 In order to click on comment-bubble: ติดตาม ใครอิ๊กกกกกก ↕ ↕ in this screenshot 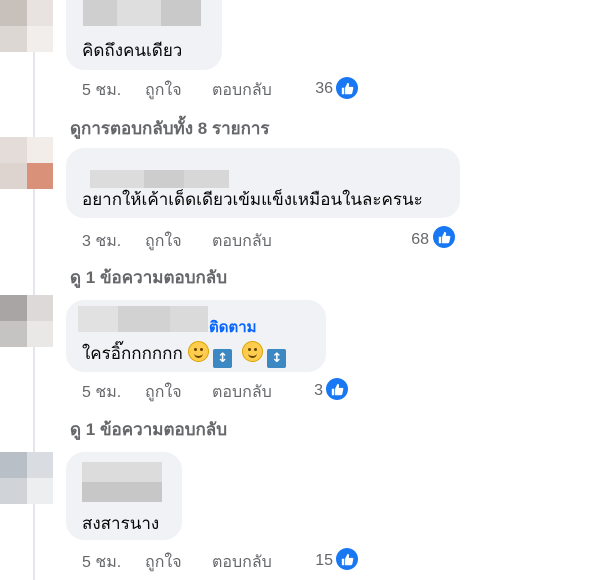, I will do `click(196, 336)`.